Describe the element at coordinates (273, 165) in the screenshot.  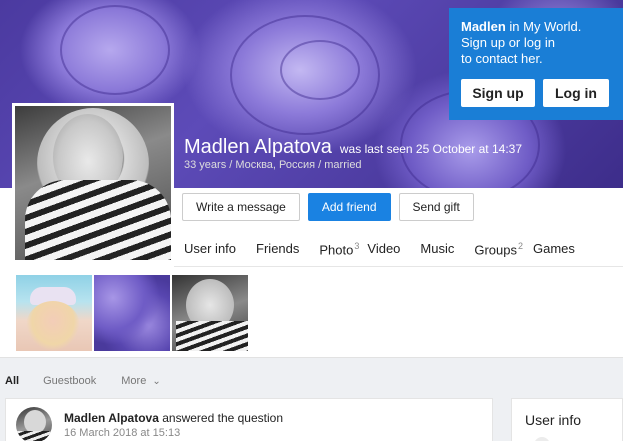
I see `profile-info: 33 years / Москва, Россия / married` at that location.